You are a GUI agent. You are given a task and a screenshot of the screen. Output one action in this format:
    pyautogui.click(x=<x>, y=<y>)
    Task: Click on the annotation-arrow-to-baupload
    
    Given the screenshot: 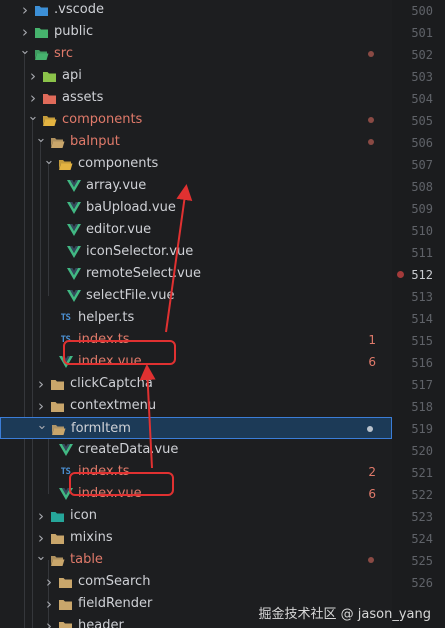 What is the action you would take?
    pyautogui.click(x=179, y=258)
    